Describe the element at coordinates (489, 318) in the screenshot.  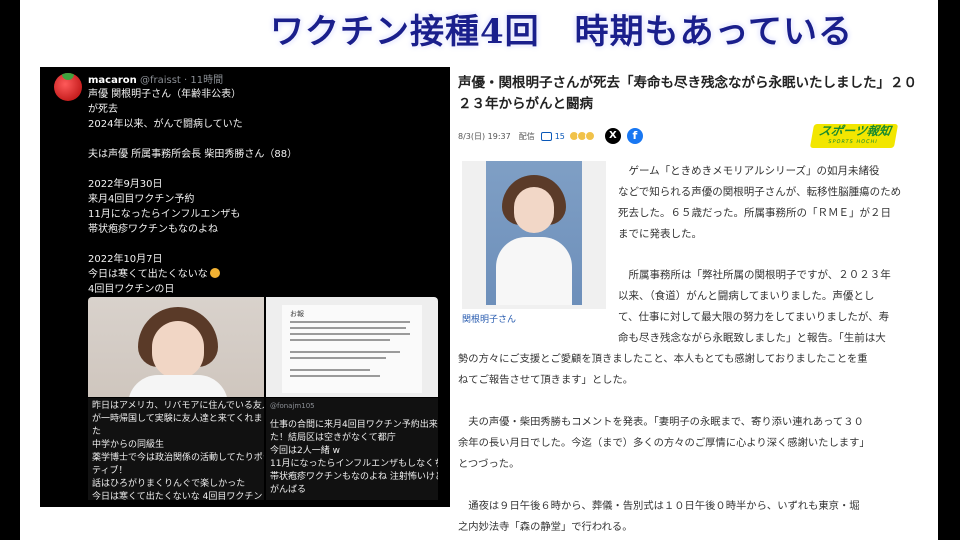
I see `photo-caption: 関根明子さん` at that location.